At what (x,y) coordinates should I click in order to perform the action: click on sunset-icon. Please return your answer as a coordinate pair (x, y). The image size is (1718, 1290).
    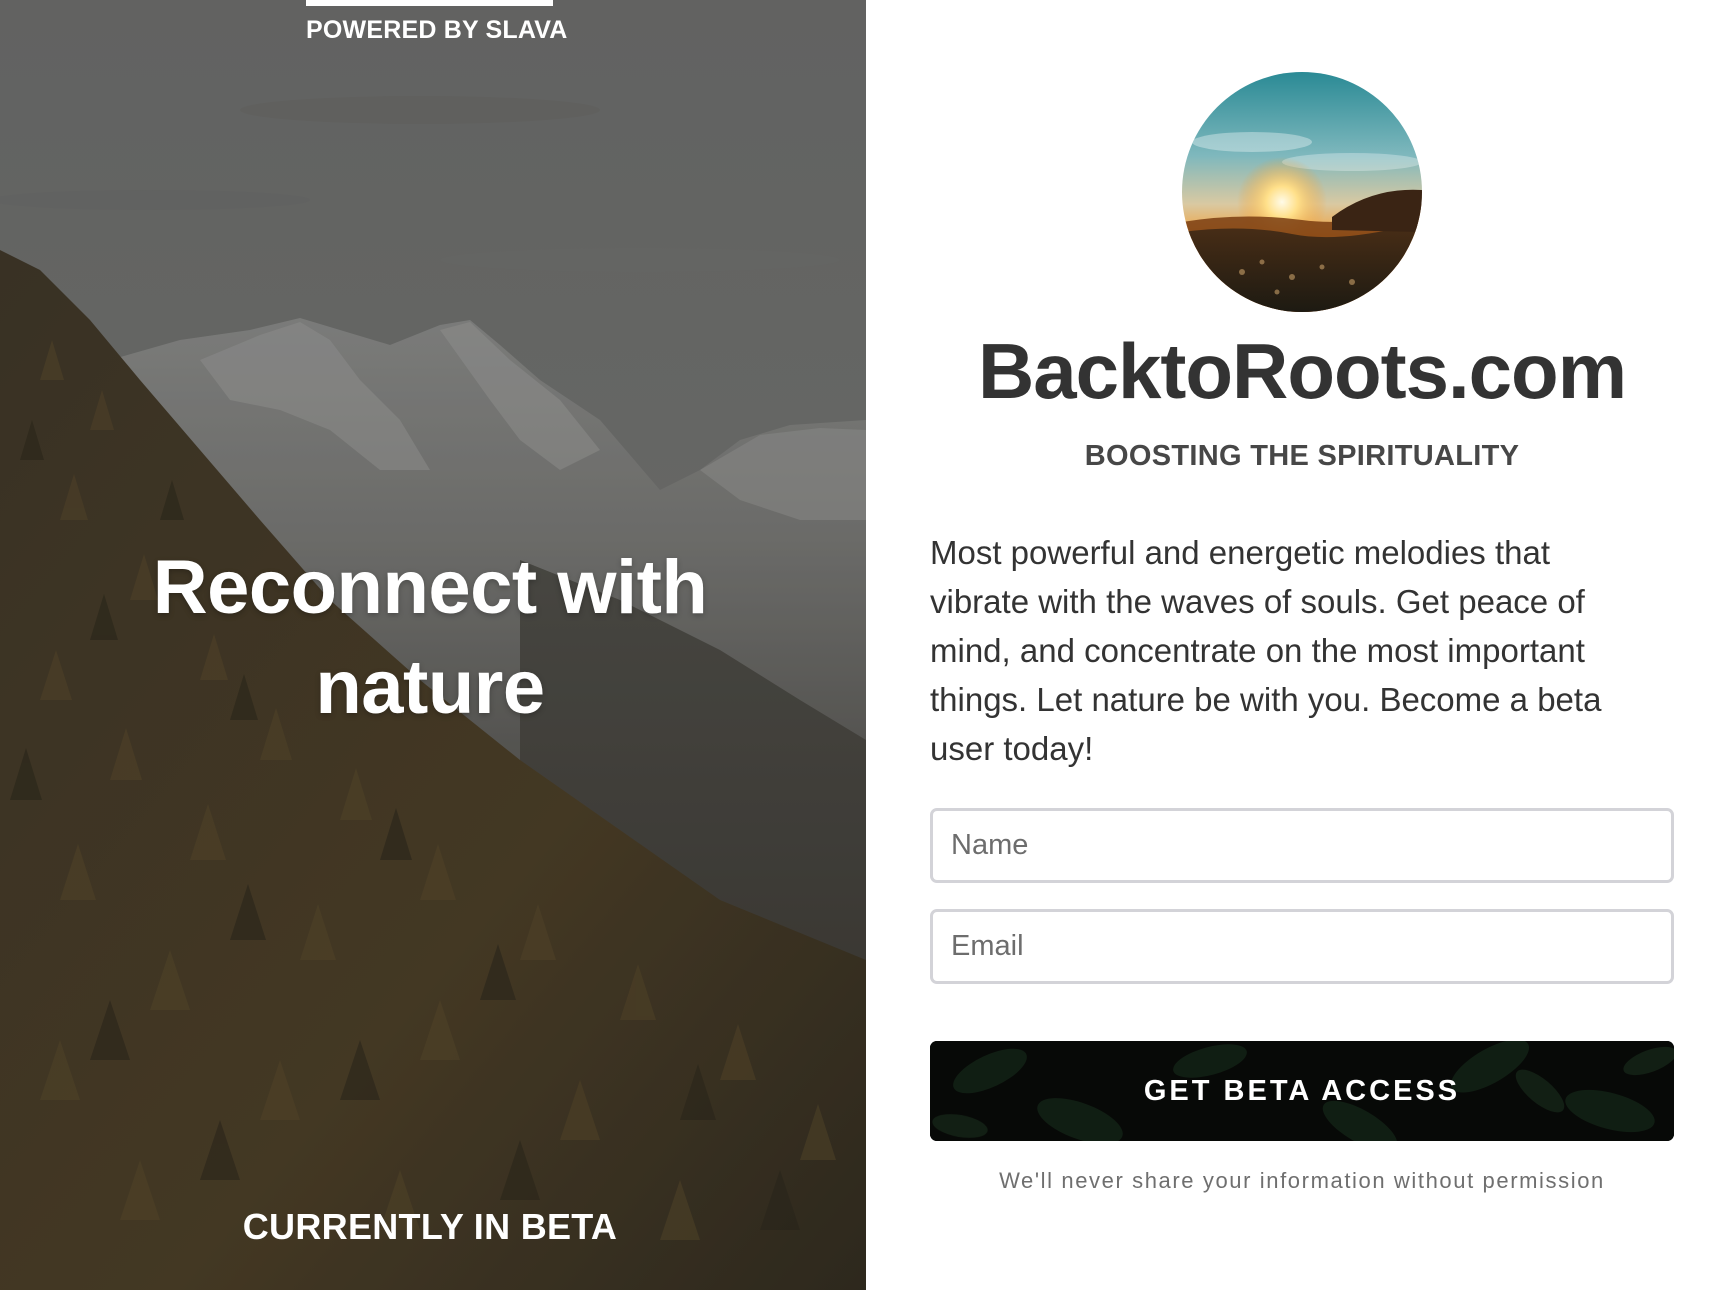
    Looking at the image, I should click on (1302, 192).